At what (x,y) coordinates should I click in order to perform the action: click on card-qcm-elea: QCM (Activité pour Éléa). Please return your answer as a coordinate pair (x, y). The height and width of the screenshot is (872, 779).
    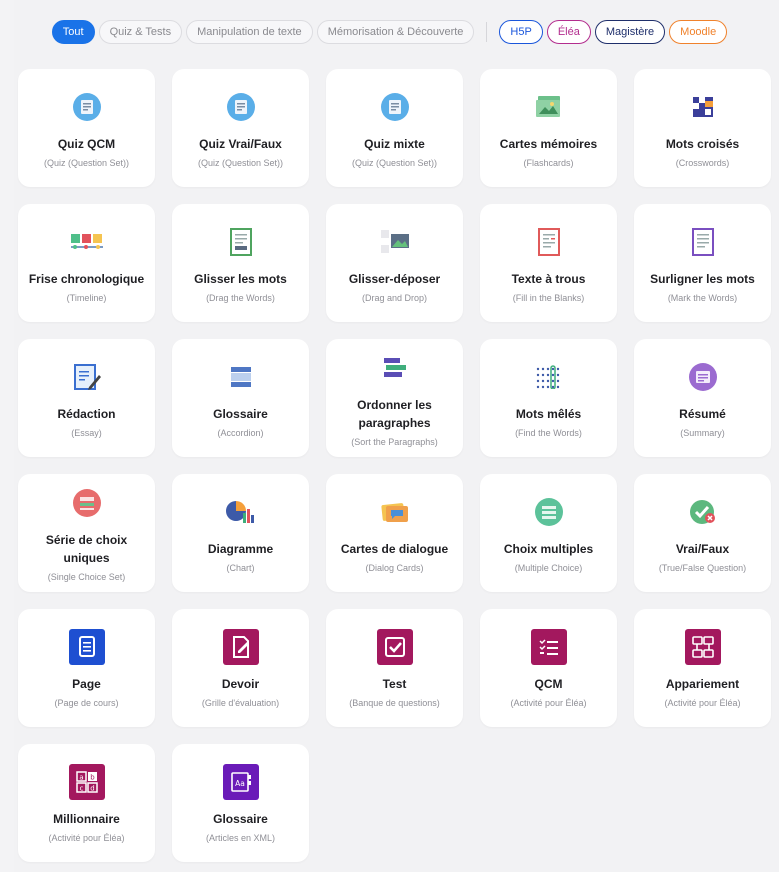
    Looking at the image, I should click on (548, 668).